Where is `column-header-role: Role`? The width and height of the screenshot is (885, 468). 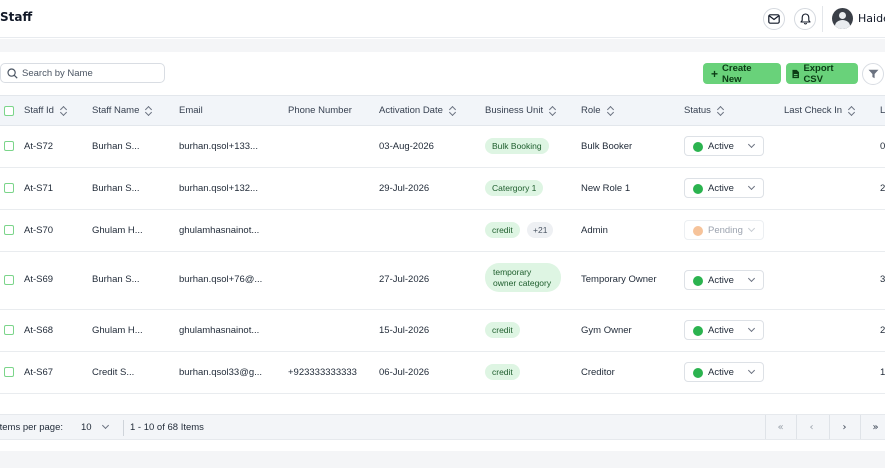
column-header-role: Role is located at coordinates (597, 110).